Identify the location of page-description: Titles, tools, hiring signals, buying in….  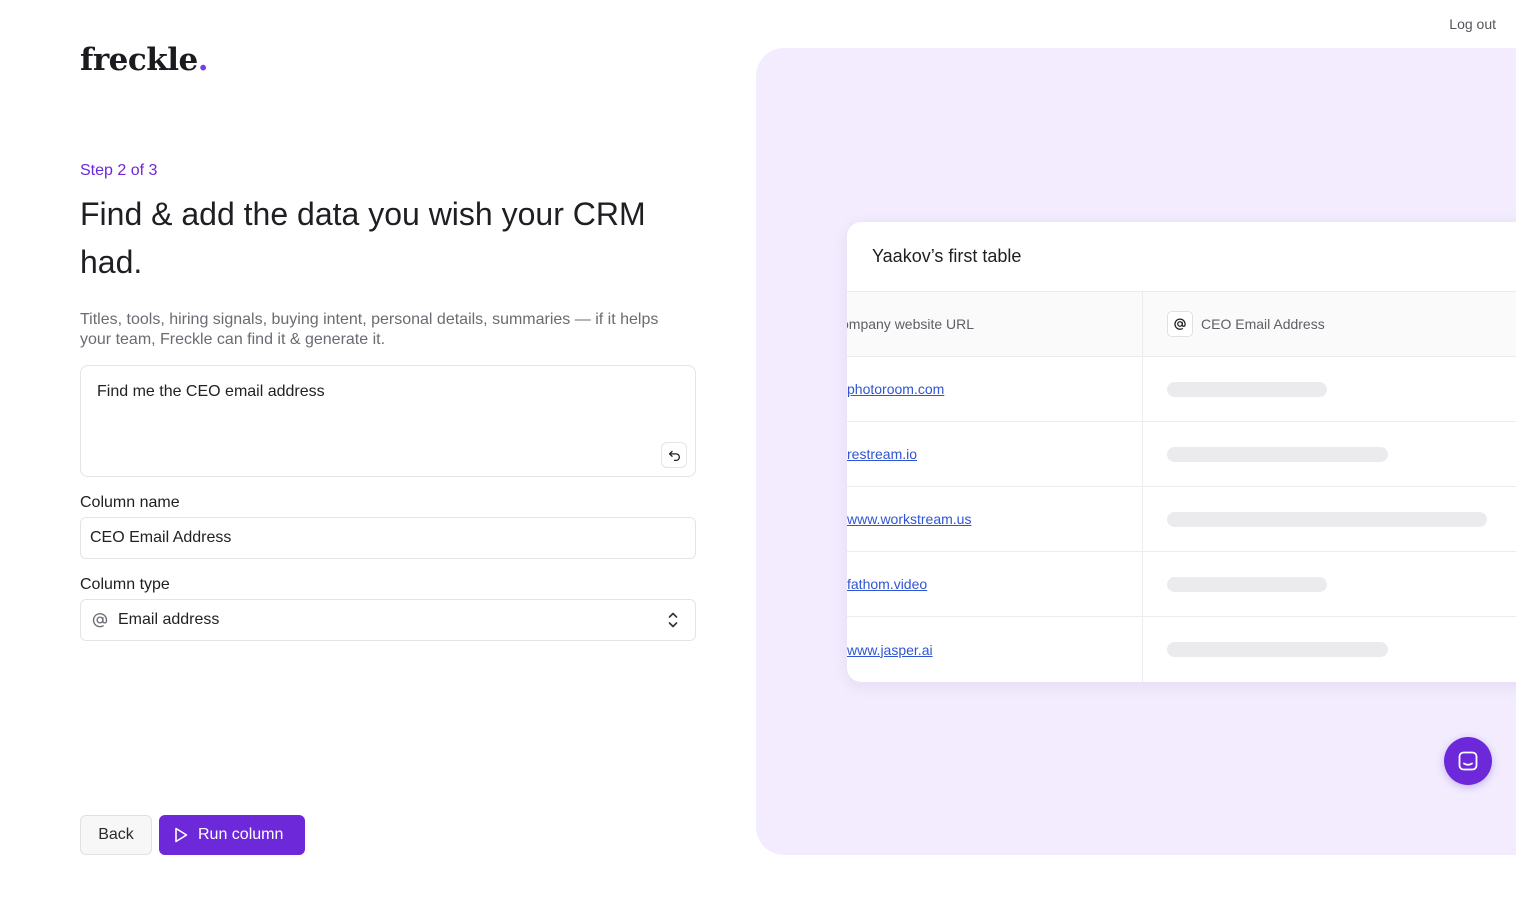
(369, 329).